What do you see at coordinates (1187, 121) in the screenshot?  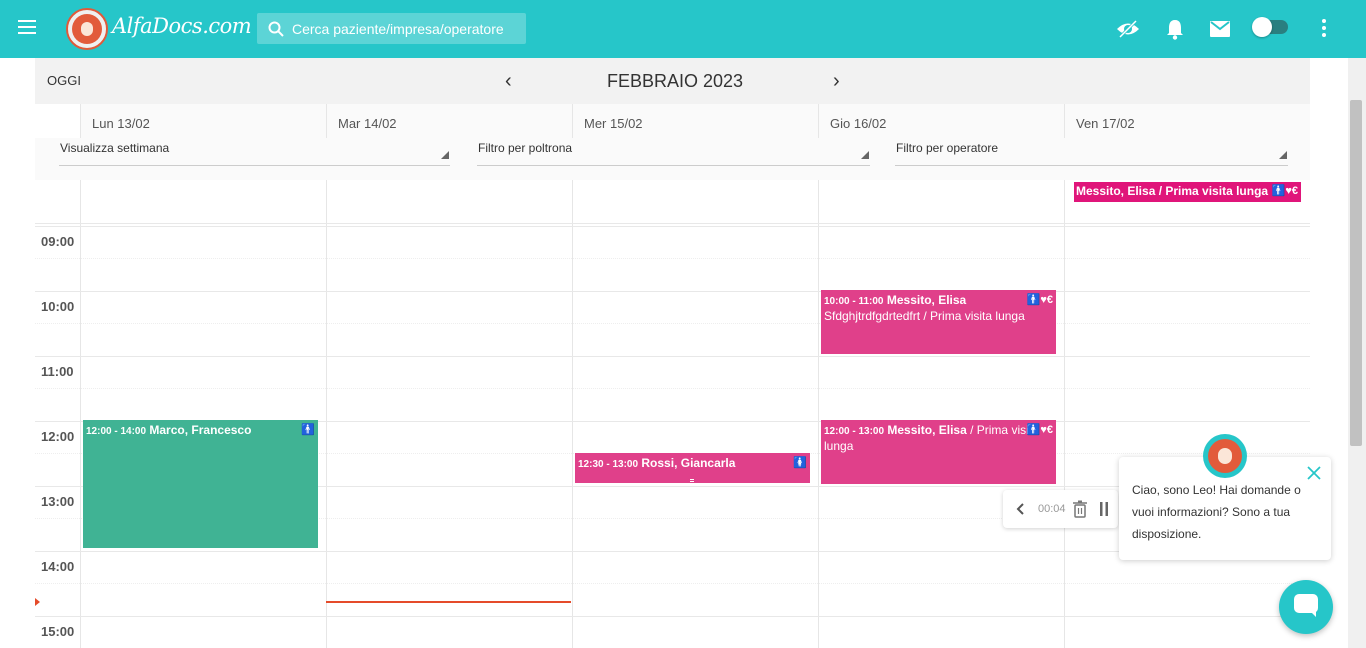 I see `day-header-fri: Ven 17/02` at bounding box center [1187, 121].